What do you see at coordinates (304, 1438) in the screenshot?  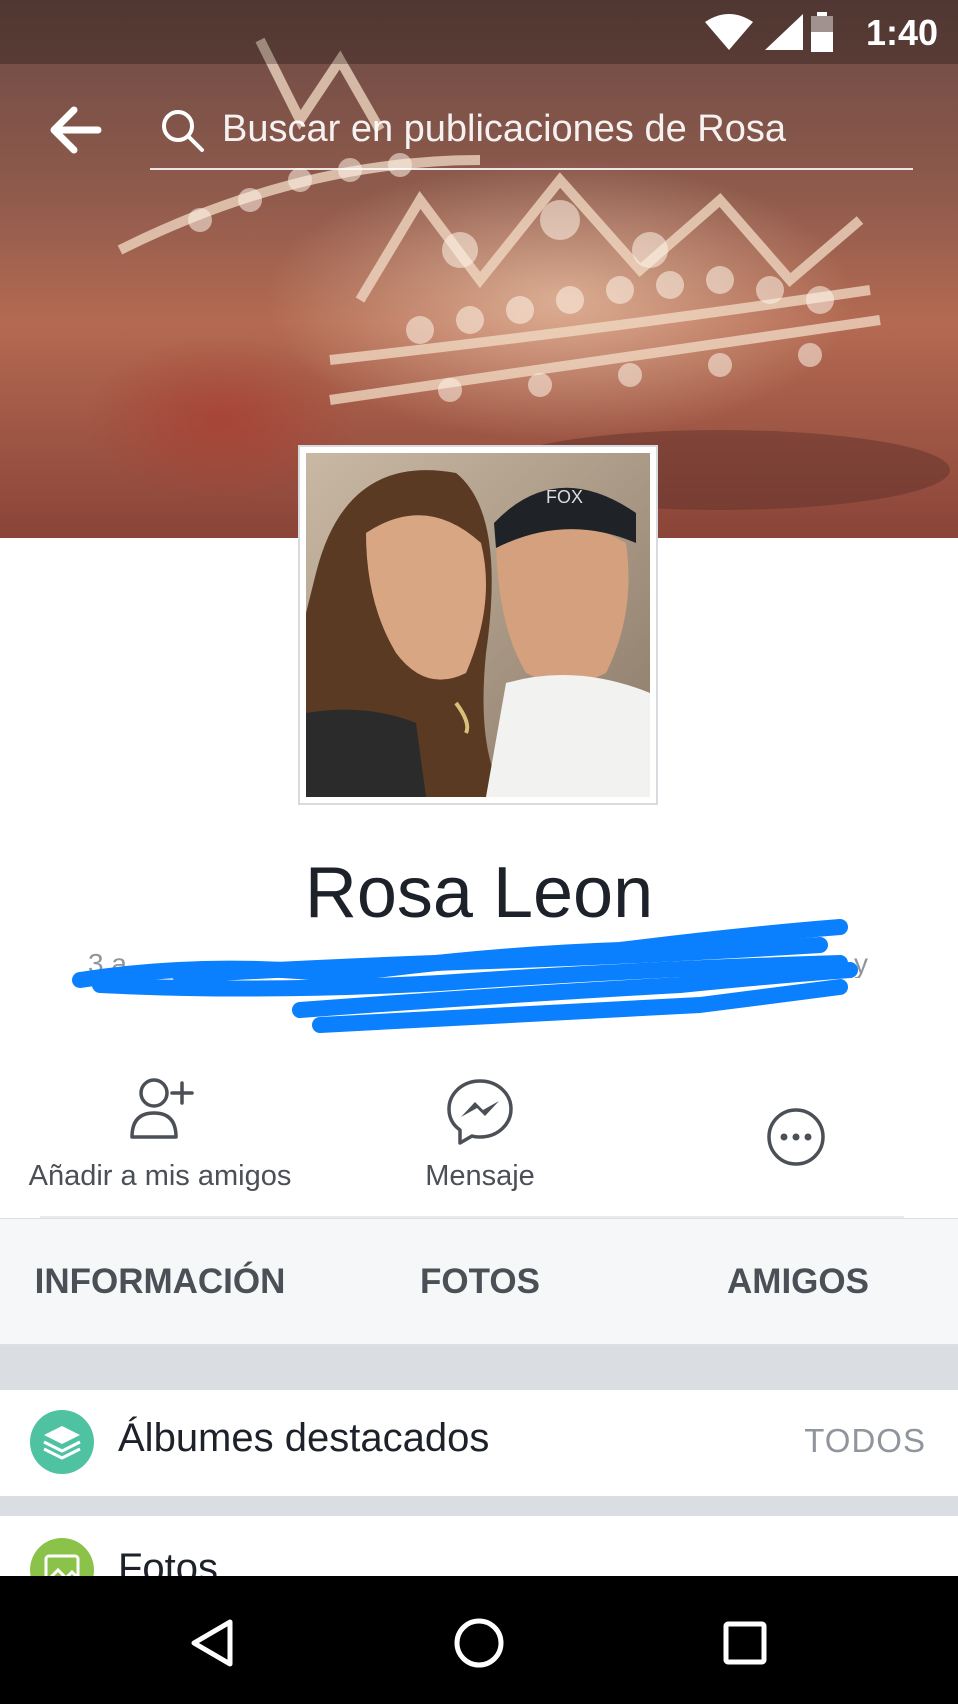 I see `featured-albums-title: Álbumes destacados` at bounding box center [304, 1438].